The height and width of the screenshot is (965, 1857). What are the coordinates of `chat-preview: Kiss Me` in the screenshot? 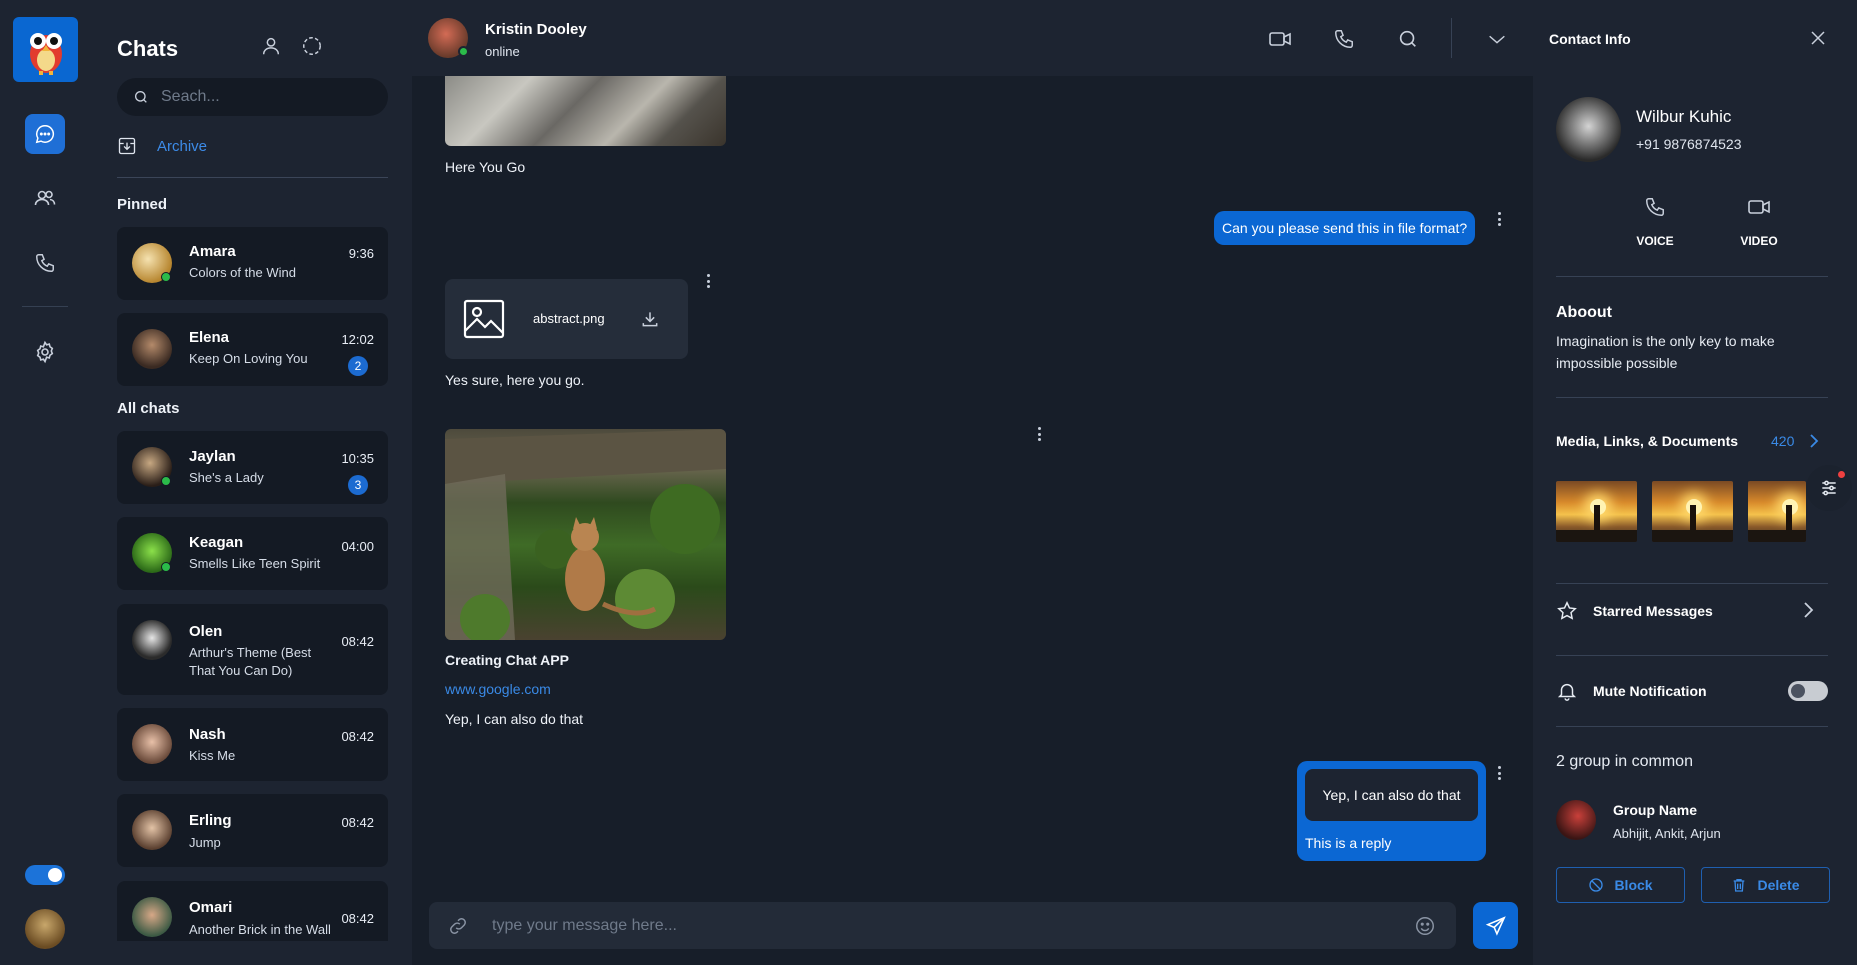 It's located at (212, 755).